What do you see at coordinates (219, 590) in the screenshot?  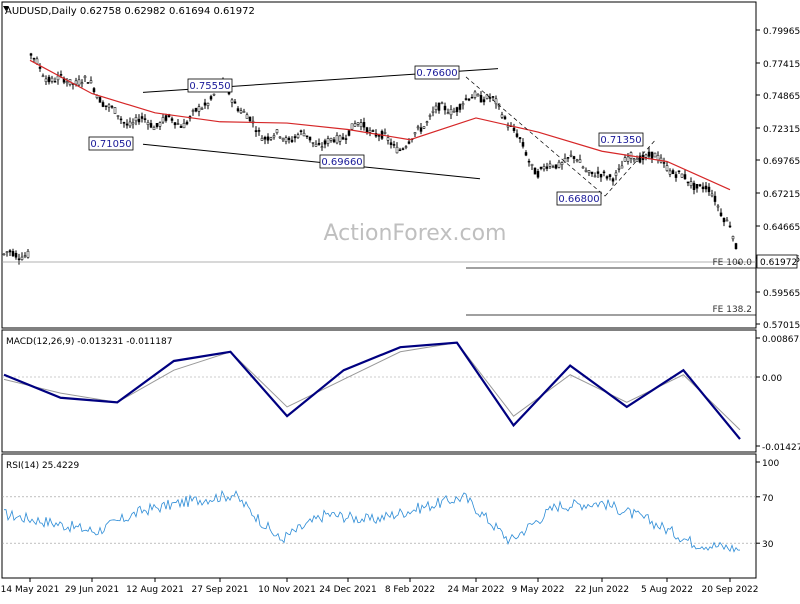 I see `x-tick-label: 27 Sep 2021` at bounding box center [219, 590].